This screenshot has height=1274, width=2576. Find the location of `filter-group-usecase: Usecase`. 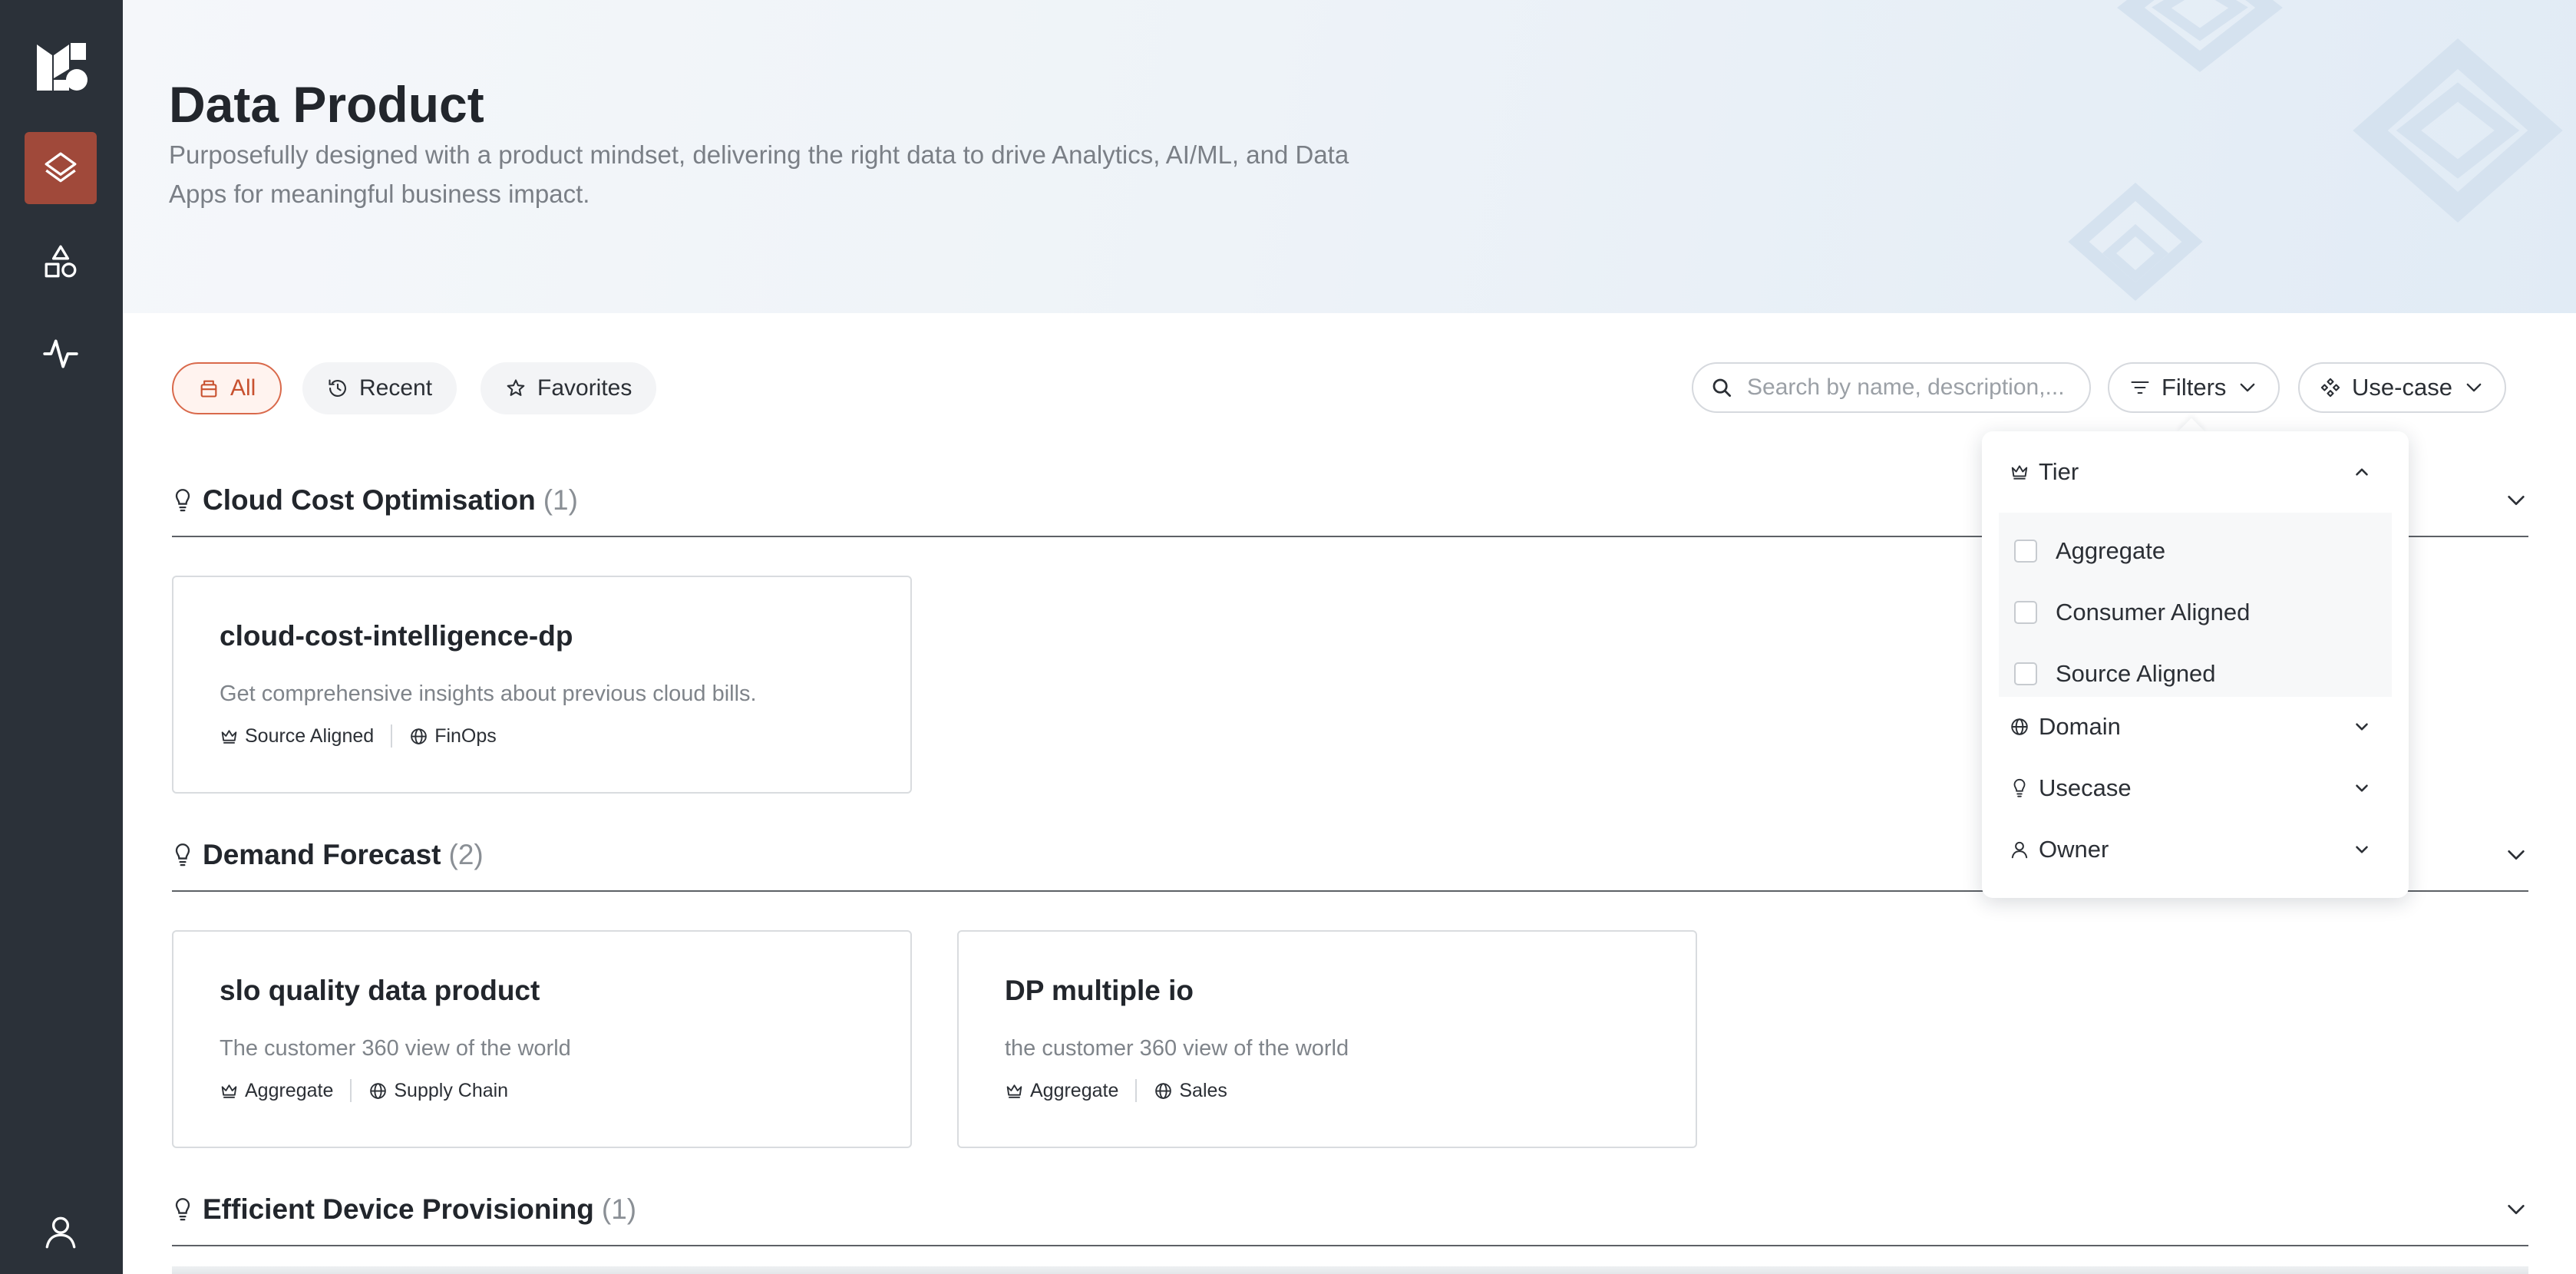

filter-group-usecase: Usecase is located at coordinates (2195, 789).